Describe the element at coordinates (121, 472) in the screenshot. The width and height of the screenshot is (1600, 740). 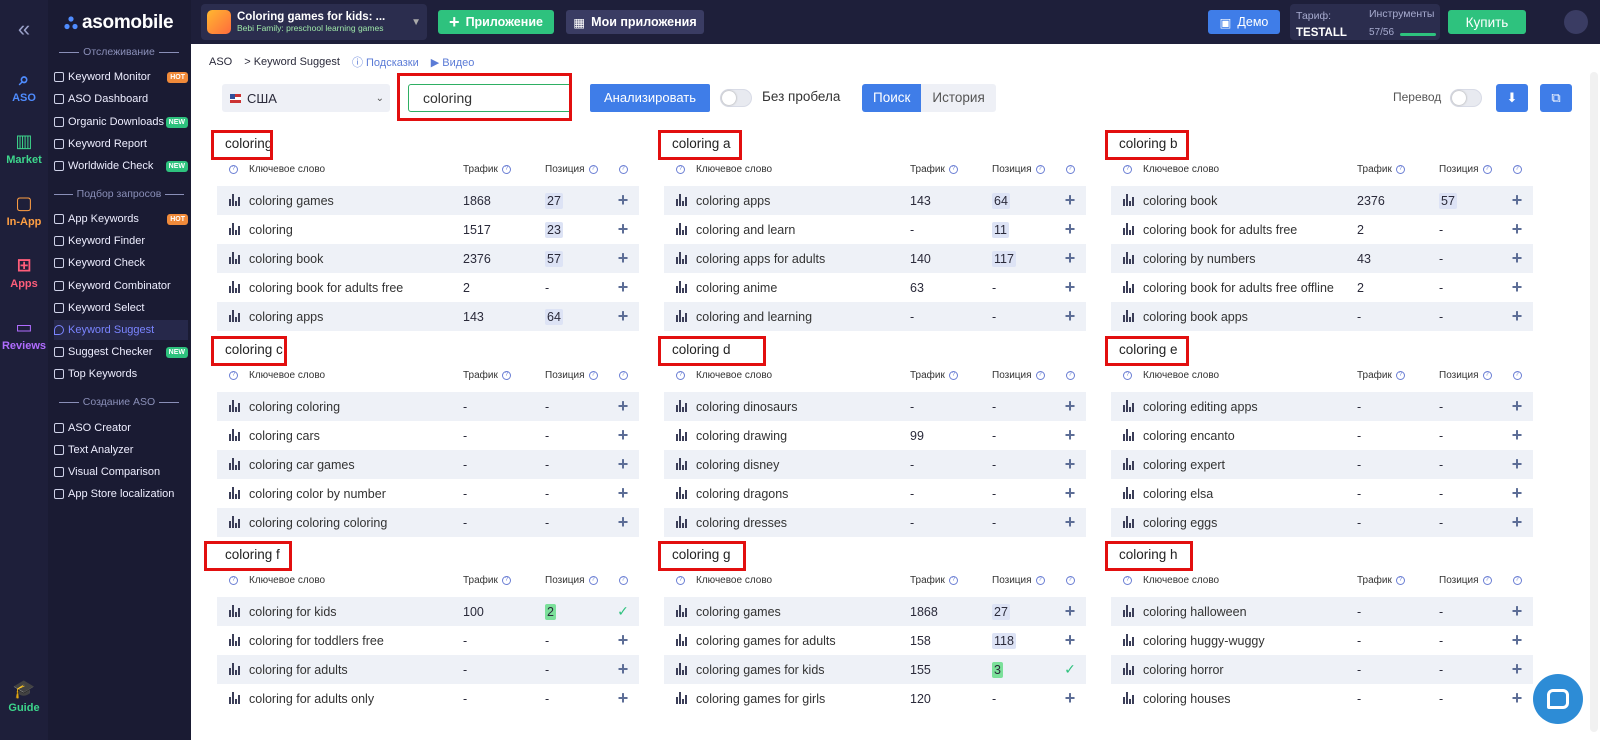
I see `sidebar-item-visual-comparison: Visual Comparison` at that location.